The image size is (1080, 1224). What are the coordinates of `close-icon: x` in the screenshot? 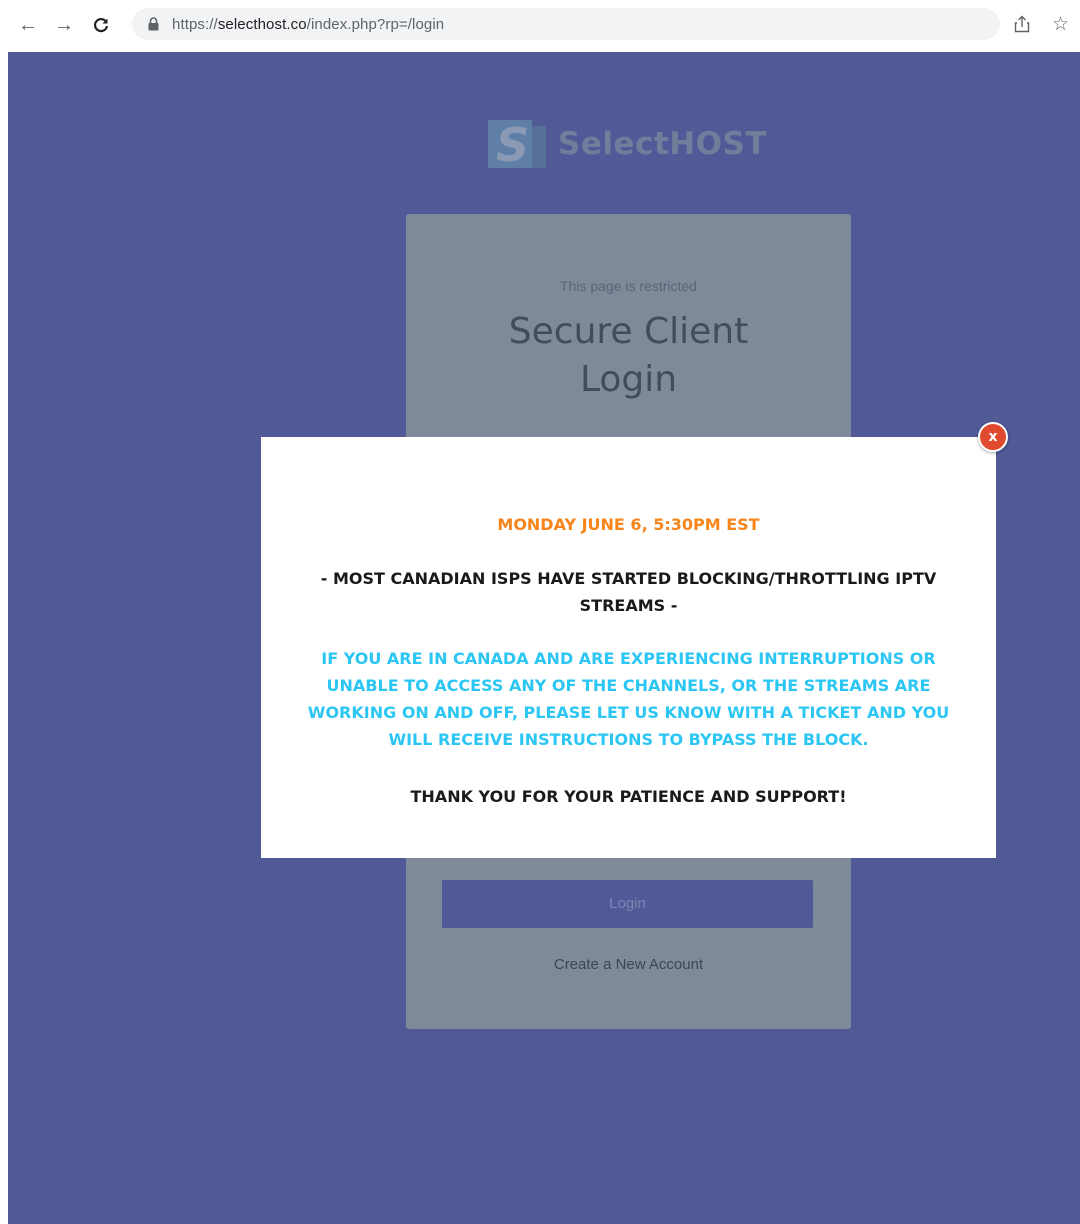 It's located at (993, 437).